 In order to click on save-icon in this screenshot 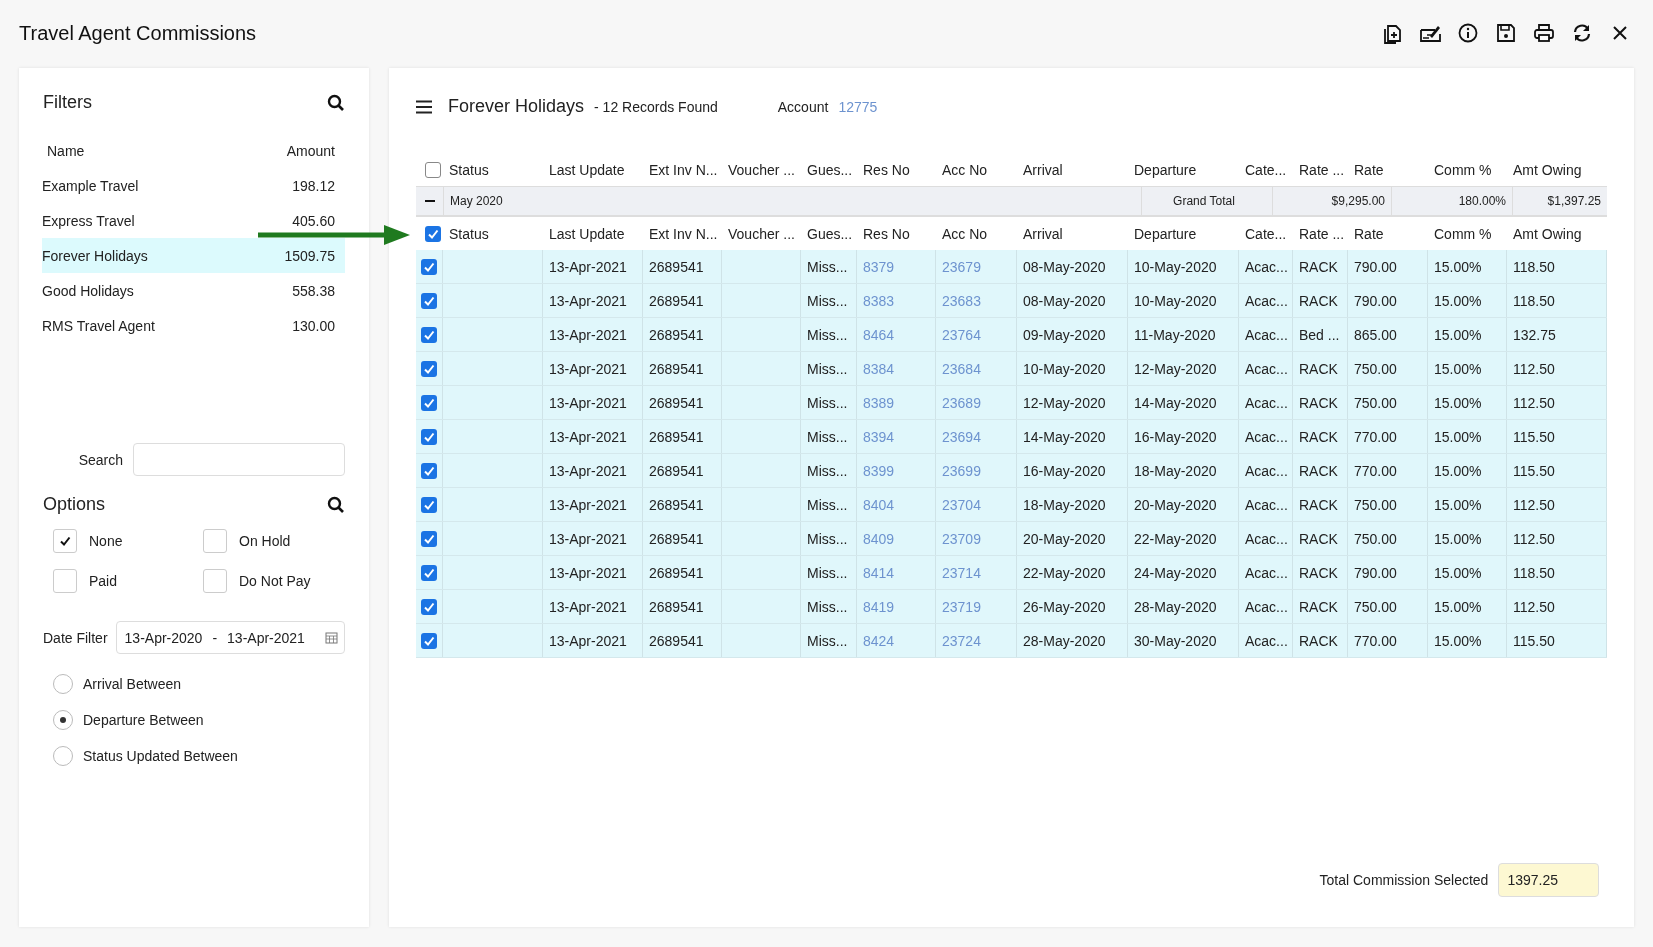, I will do `click(1506, 33)`.